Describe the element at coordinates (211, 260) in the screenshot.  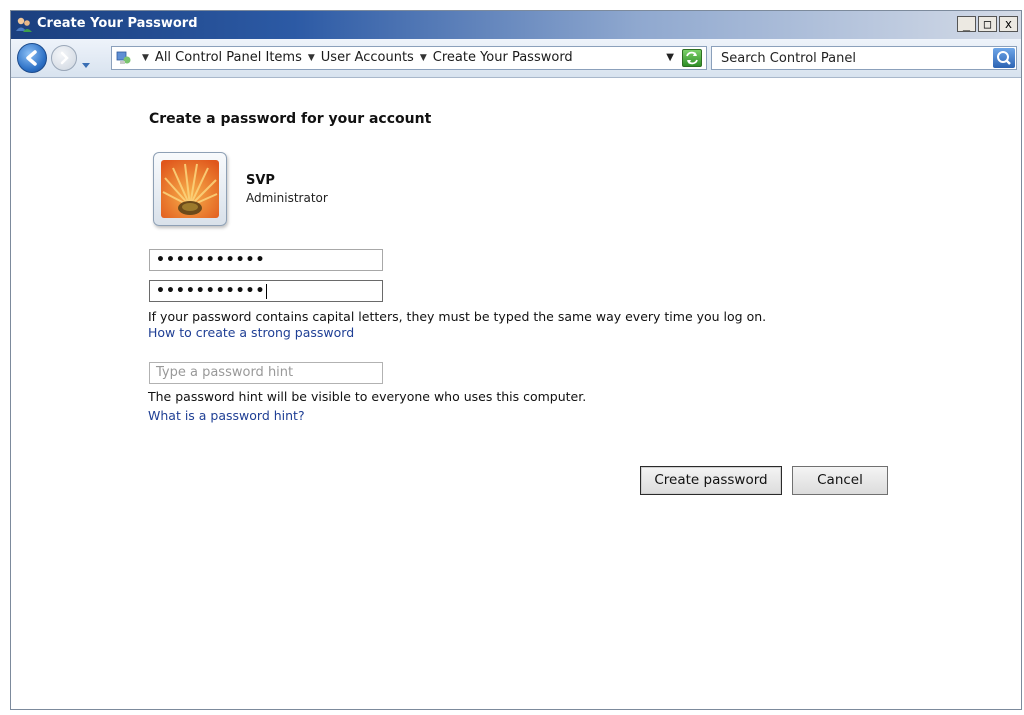
I see `new-password-value: •••••••••••` at that location.